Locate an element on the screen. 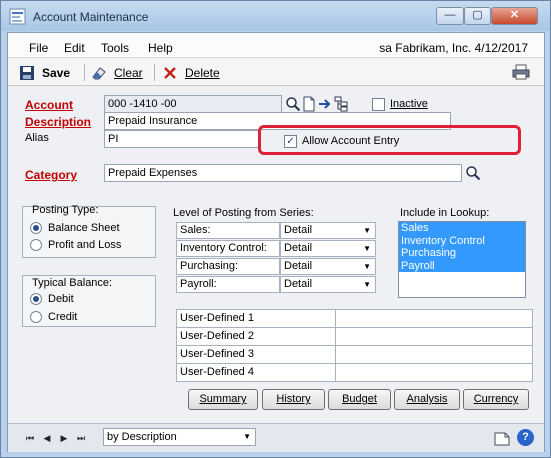 This screenshot has height=458, width=551. save-button: Save is located at coordinates (44, 73).